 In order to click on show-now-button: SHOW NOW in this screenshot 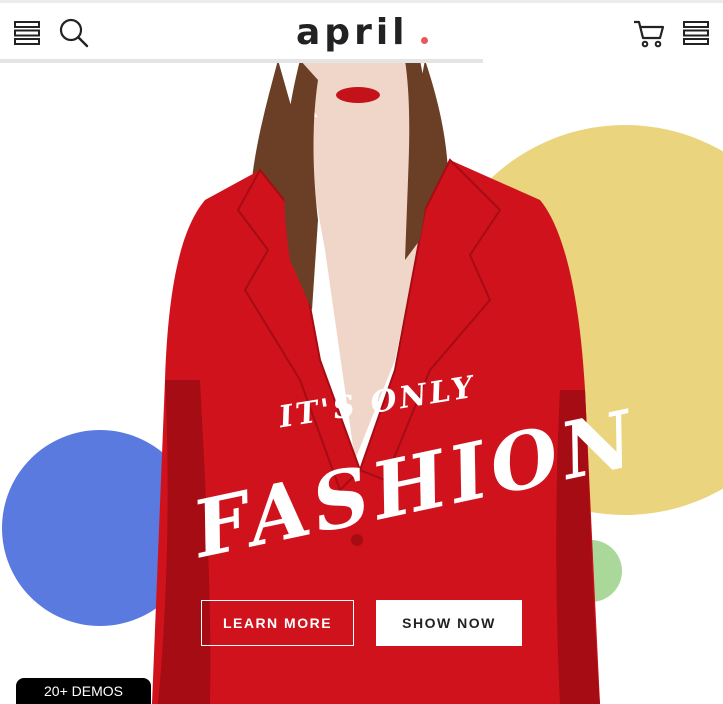, I will do `click(449, 623)`.